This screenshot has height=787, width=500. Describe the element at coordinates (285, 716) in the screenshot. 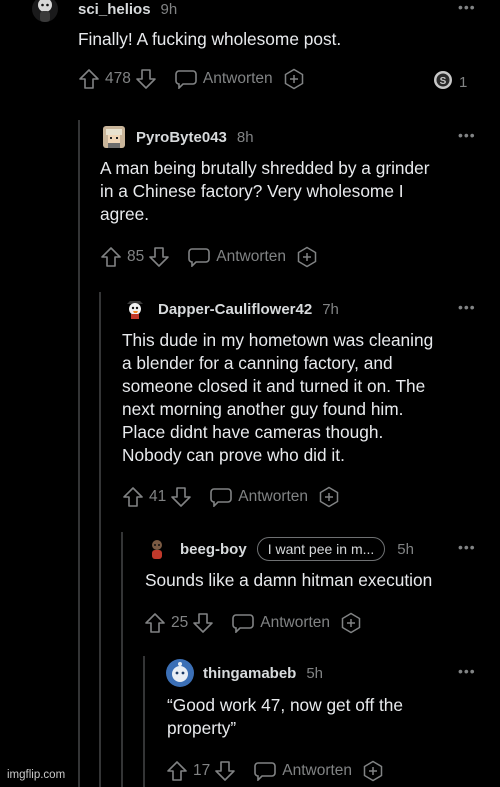

I see `comment-body: “Good work 47, now get off the property”` at that location.